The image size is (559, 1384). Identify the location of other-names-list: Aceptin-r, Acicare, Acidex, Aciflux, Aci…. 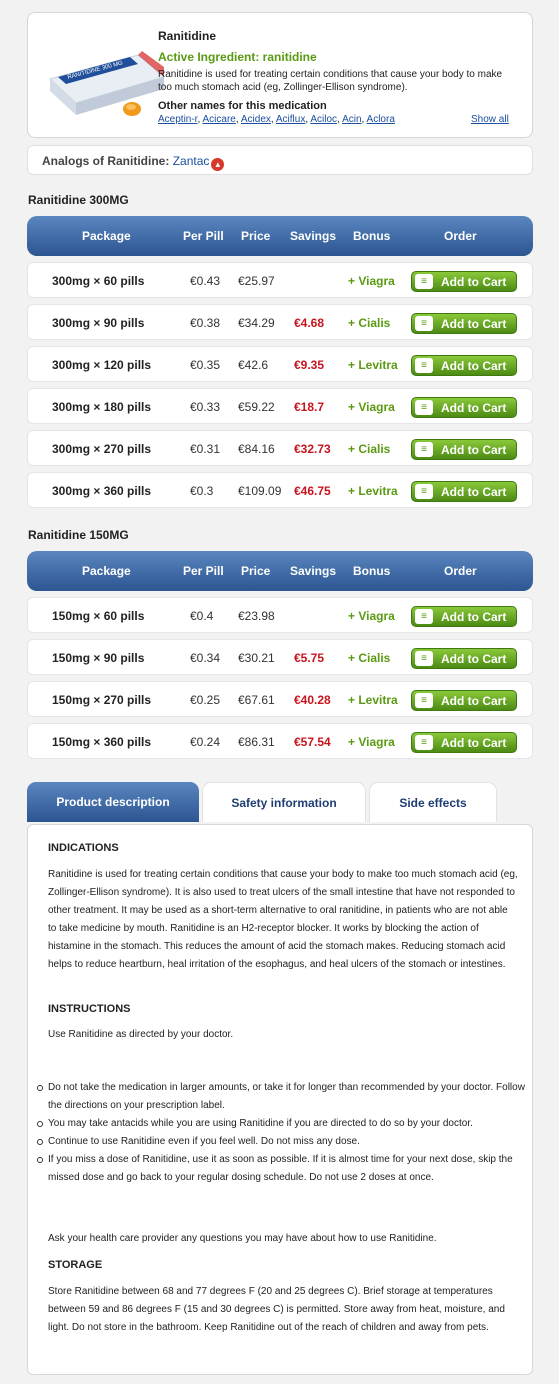
(276, 119).